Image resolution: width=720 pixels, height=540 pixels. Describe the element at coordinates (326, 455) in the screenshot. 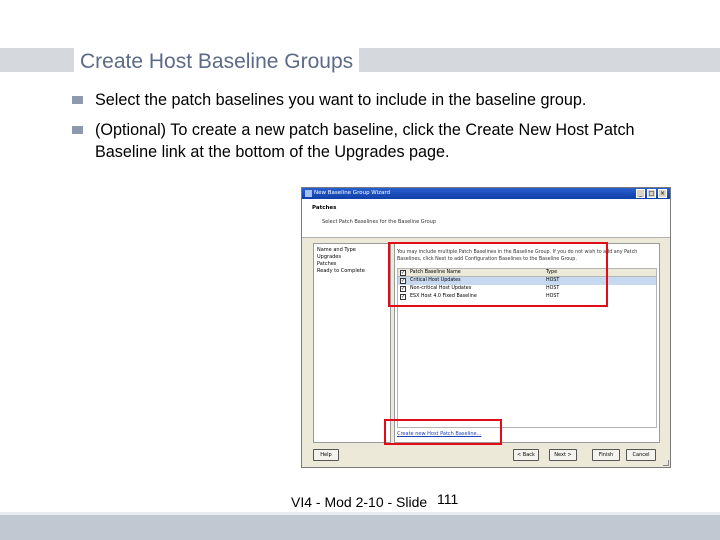

I see `help-button: Help` at that location.